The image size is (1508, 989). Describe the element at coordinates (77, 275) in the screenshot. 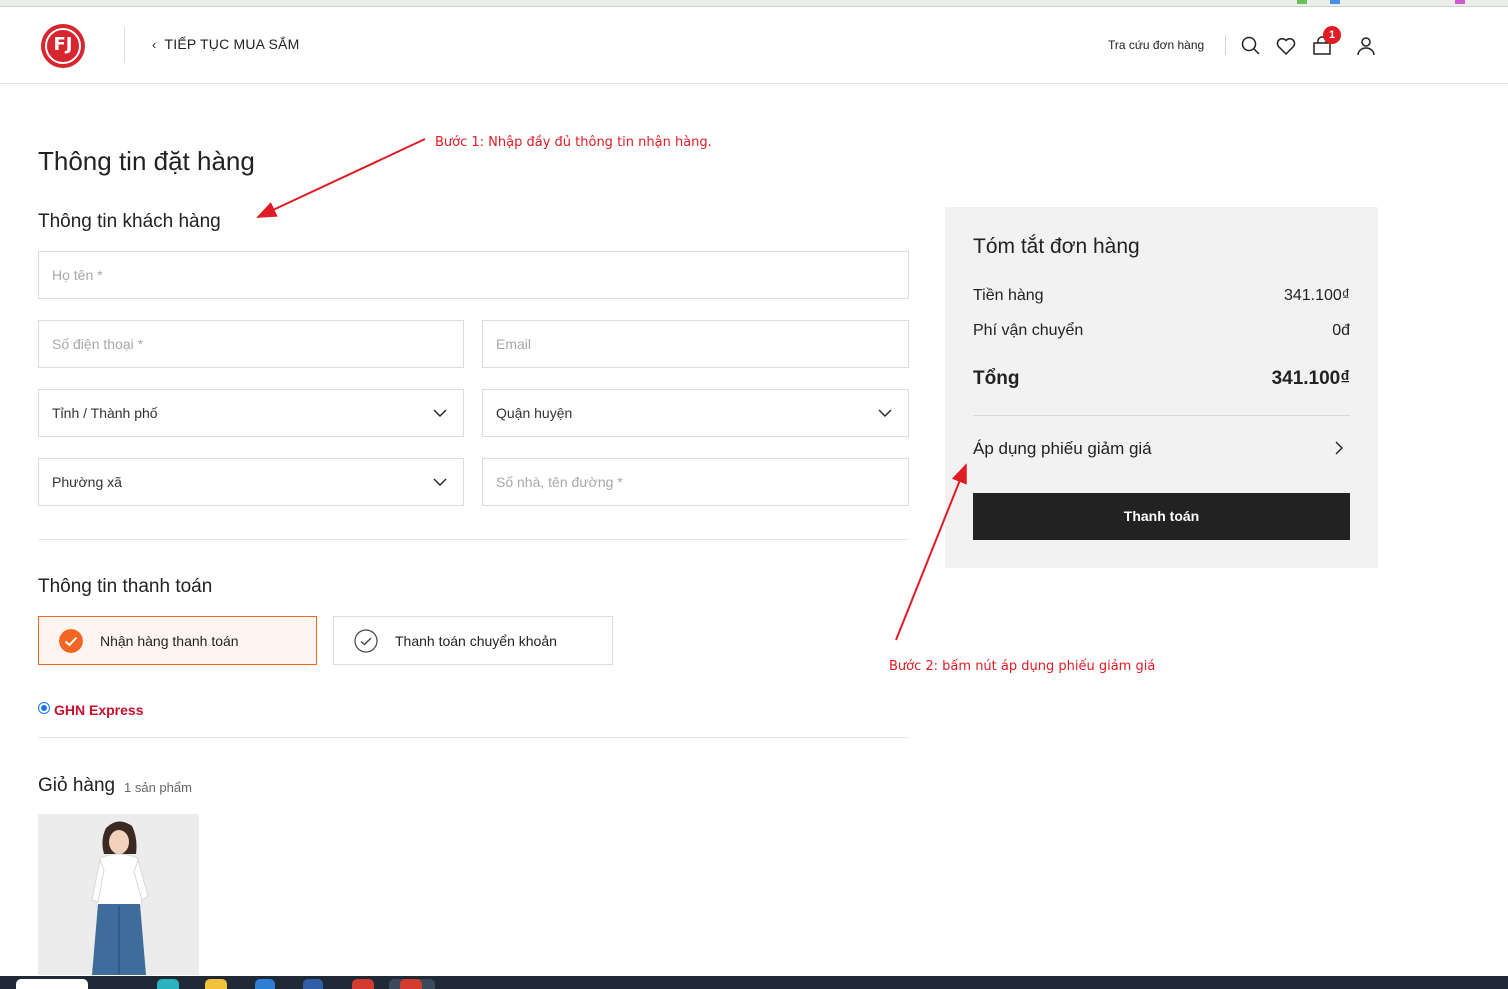

I see `name-placeholder: Họ tên *` at that location.